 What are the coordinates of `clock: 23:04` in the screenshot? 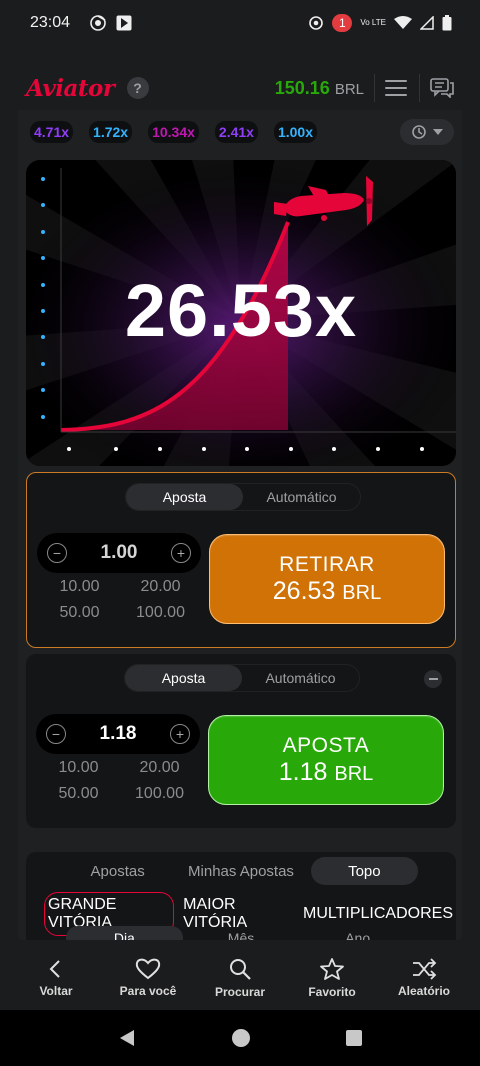 It's located at (50, 22).